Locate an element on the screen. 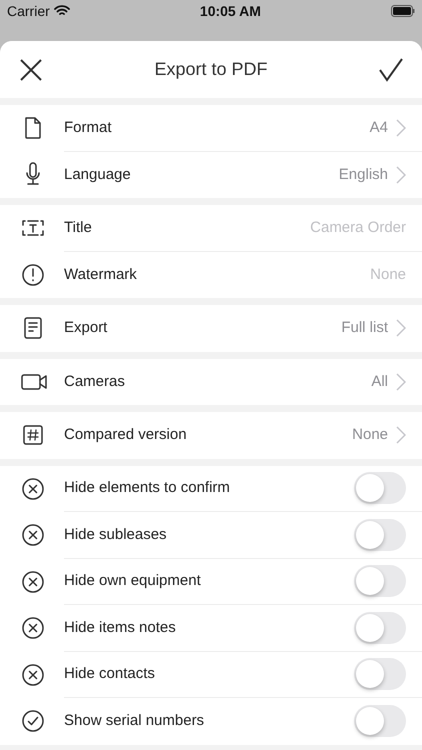 This screenshot has width=422, height=750. row-value: None is located at coordinates (370, 435).